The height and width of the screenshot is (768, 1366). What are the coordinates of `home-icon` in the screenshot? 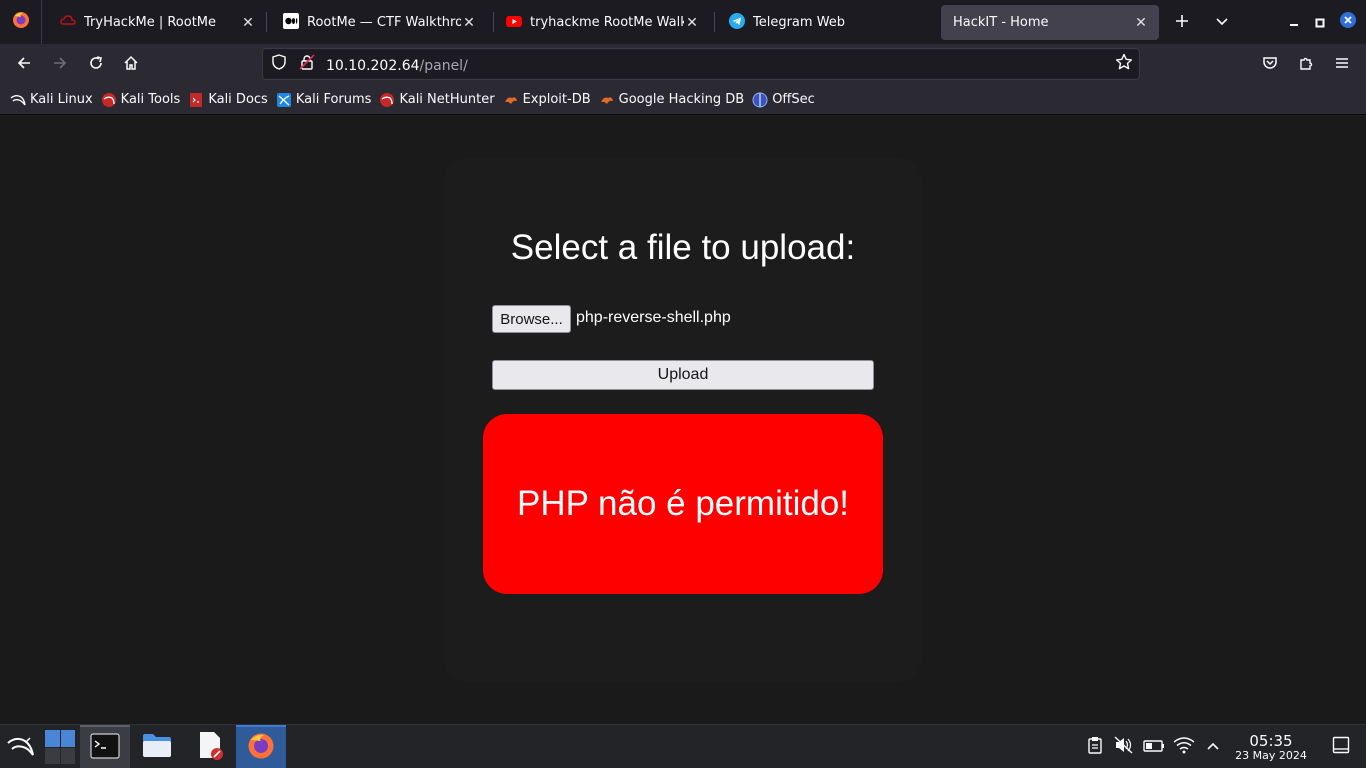 It's located at (131, 65).